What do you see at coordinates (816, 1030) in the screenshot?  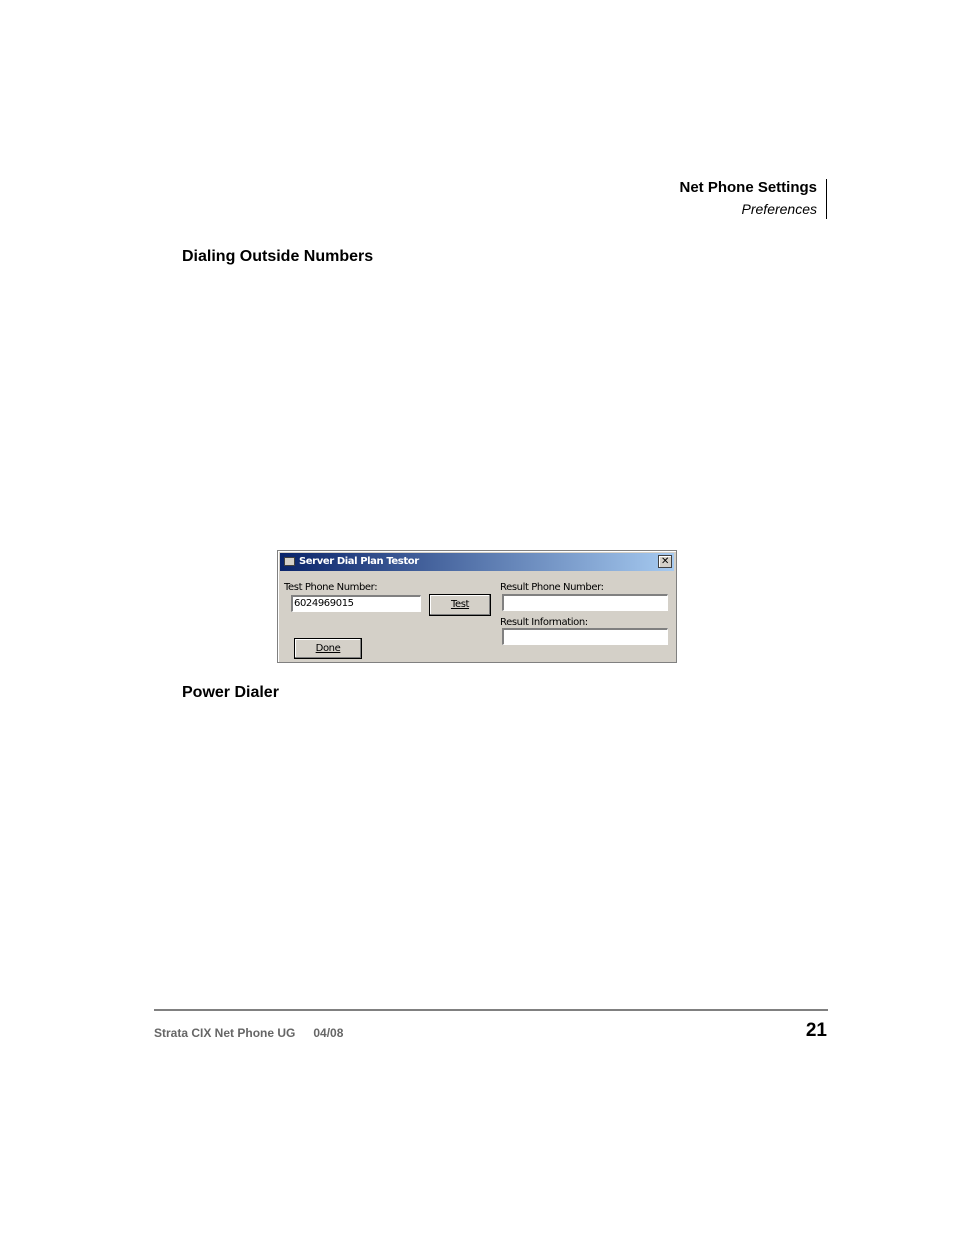 I see `page-number: 21` at bounding box center [816, 1030].